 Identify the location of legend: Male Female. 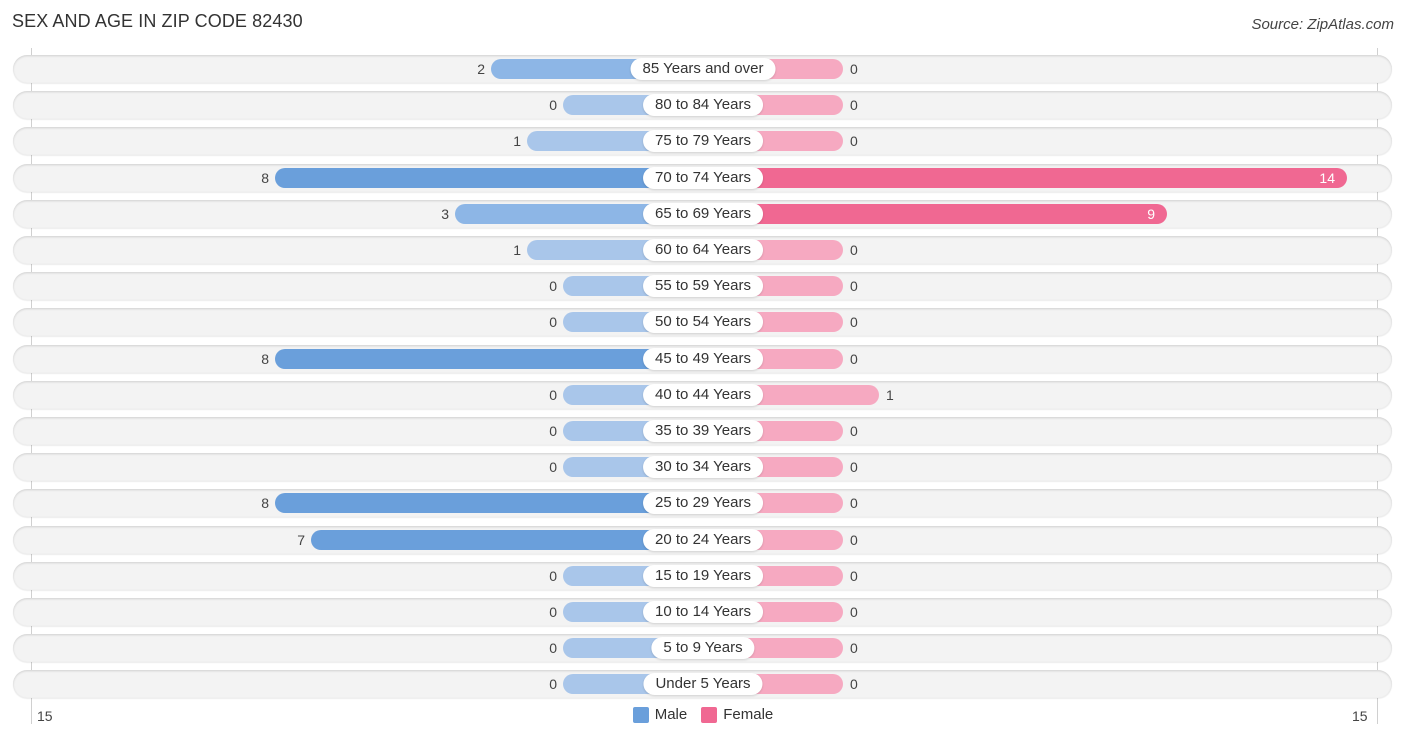
(703, 714).